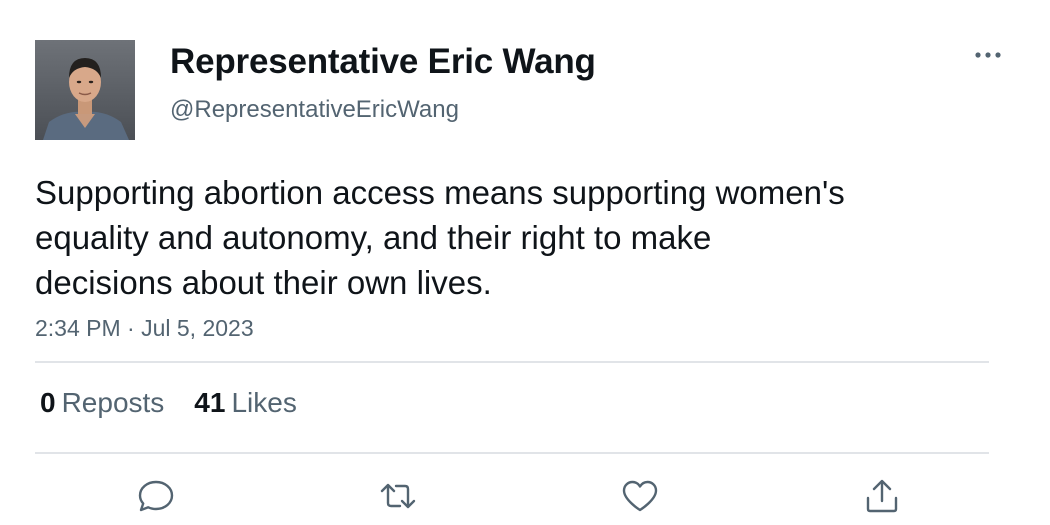 The height and width of the screenshot is (525, 1050). What do you see at coordinates (144, 328) in the screenshot?
I see `tweet-timestamp: 2:34 PM · Jul 5, 2023` at bounding box center [144, 328].